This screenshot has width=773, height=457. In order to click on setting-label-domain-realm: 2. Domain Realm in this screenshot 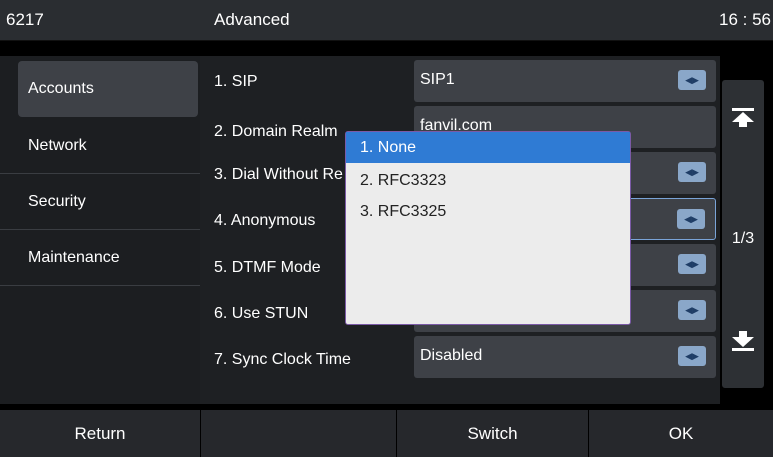, I will do `click(276, 131)`.